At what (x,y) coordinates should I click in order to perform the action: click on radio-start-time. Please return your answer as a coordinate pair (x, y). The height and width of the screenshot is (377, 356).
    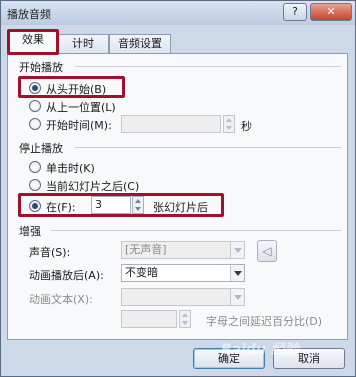
    Looking at the image, I should click on (35, 124).